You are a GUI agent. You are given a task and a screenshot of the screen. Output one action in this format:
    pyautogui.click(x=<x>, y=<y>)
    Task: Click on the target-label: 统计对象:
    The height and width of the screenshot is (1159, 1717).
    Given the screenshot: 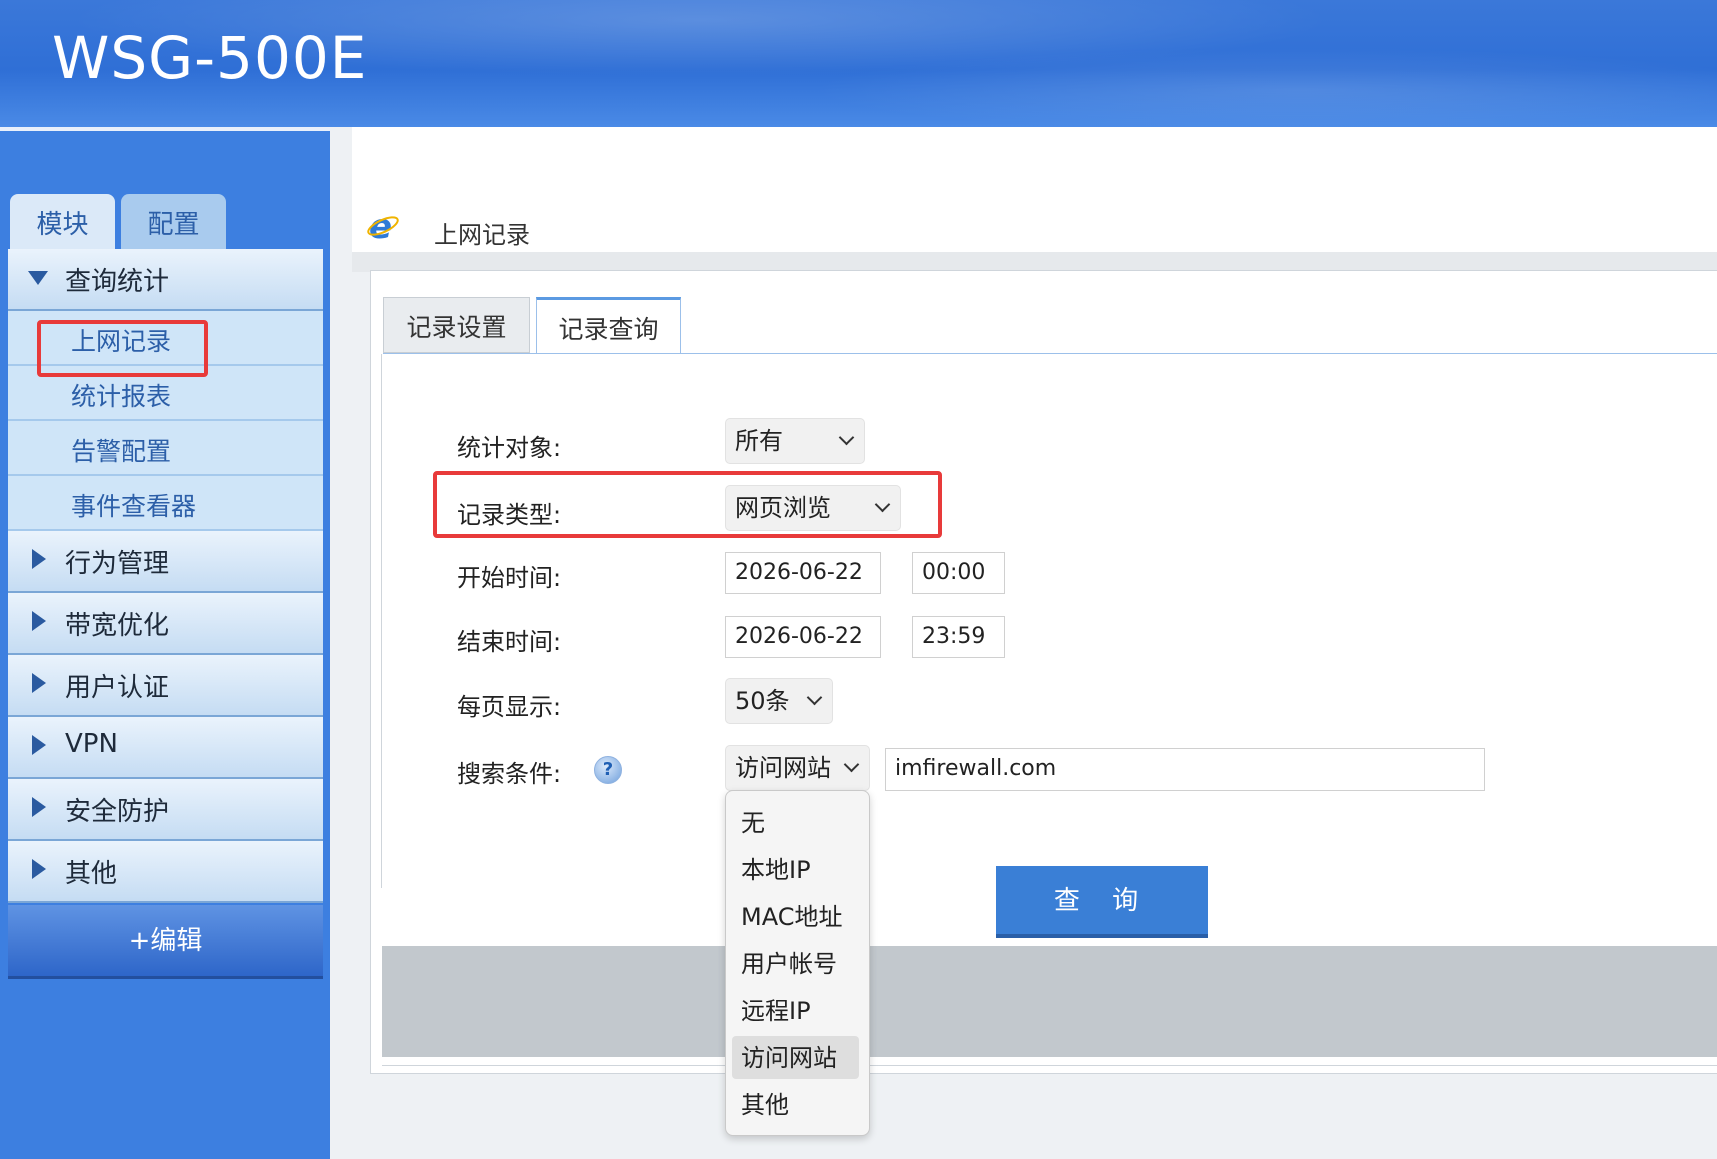 What is the action you would take?
    pyautogui.click(x=509, y=448)
    